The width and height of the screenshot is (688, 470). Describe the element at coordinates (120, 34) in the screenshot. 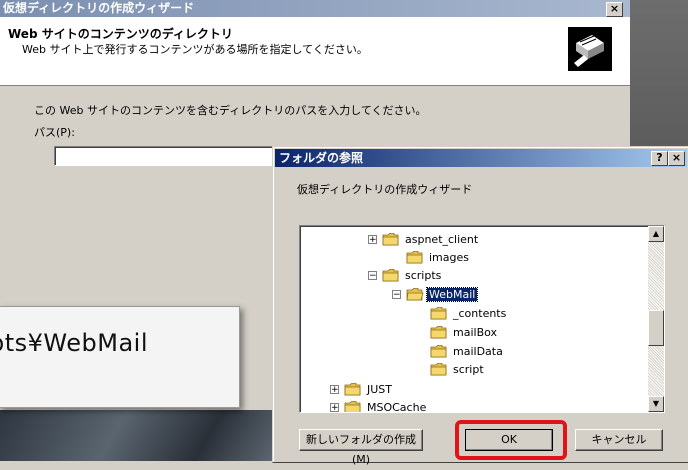

I see `wizard-header-title: Web サイトのコンテンツのディレクトリ` at that location.